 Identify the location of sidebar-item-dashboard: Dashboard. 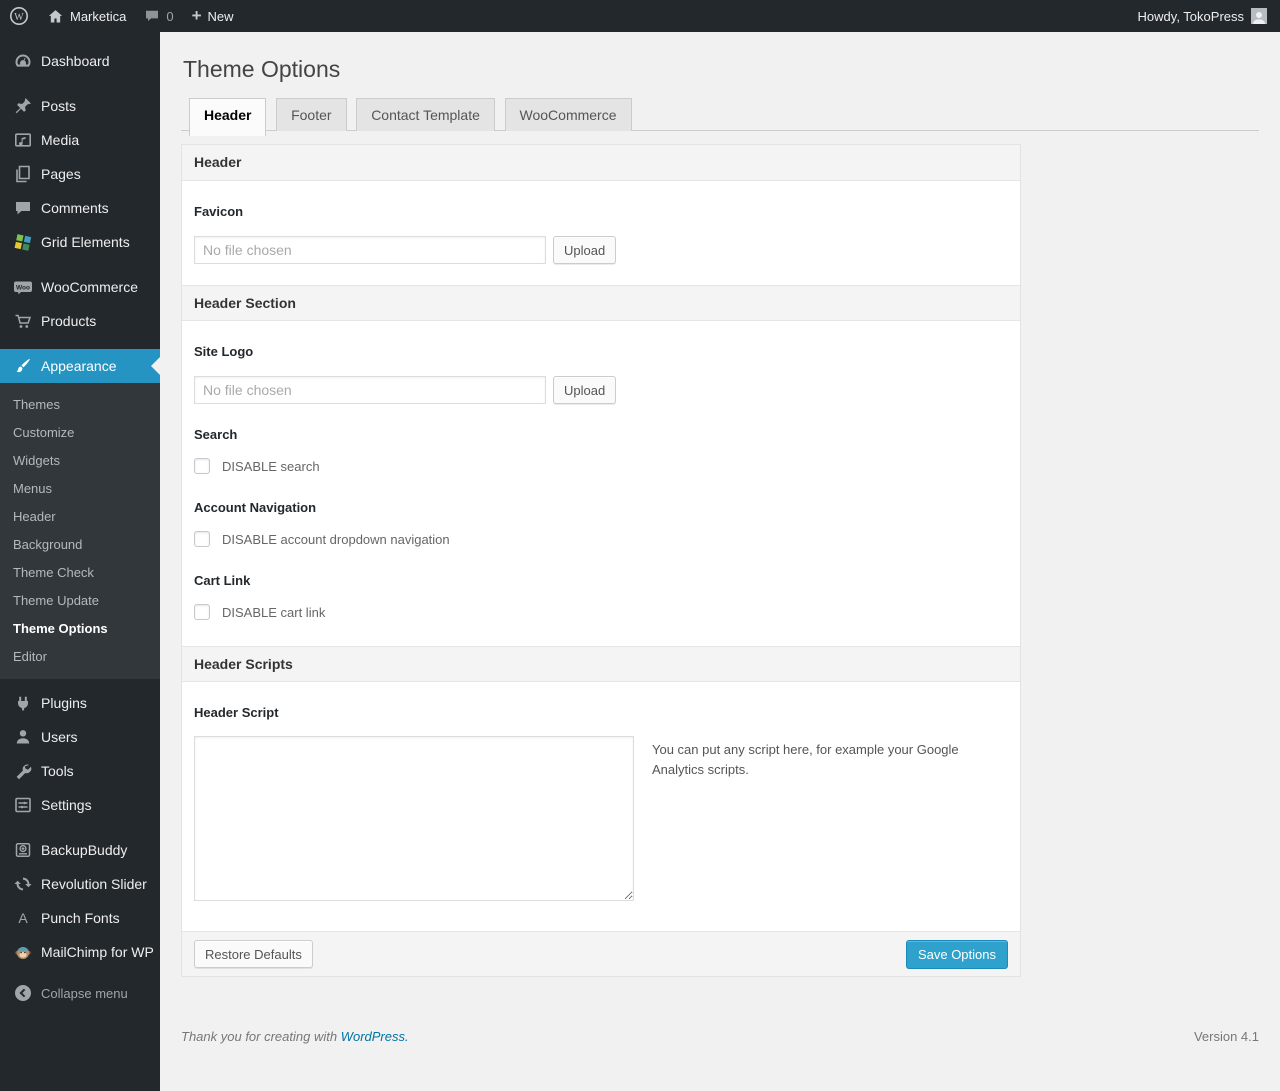
(80, 61).